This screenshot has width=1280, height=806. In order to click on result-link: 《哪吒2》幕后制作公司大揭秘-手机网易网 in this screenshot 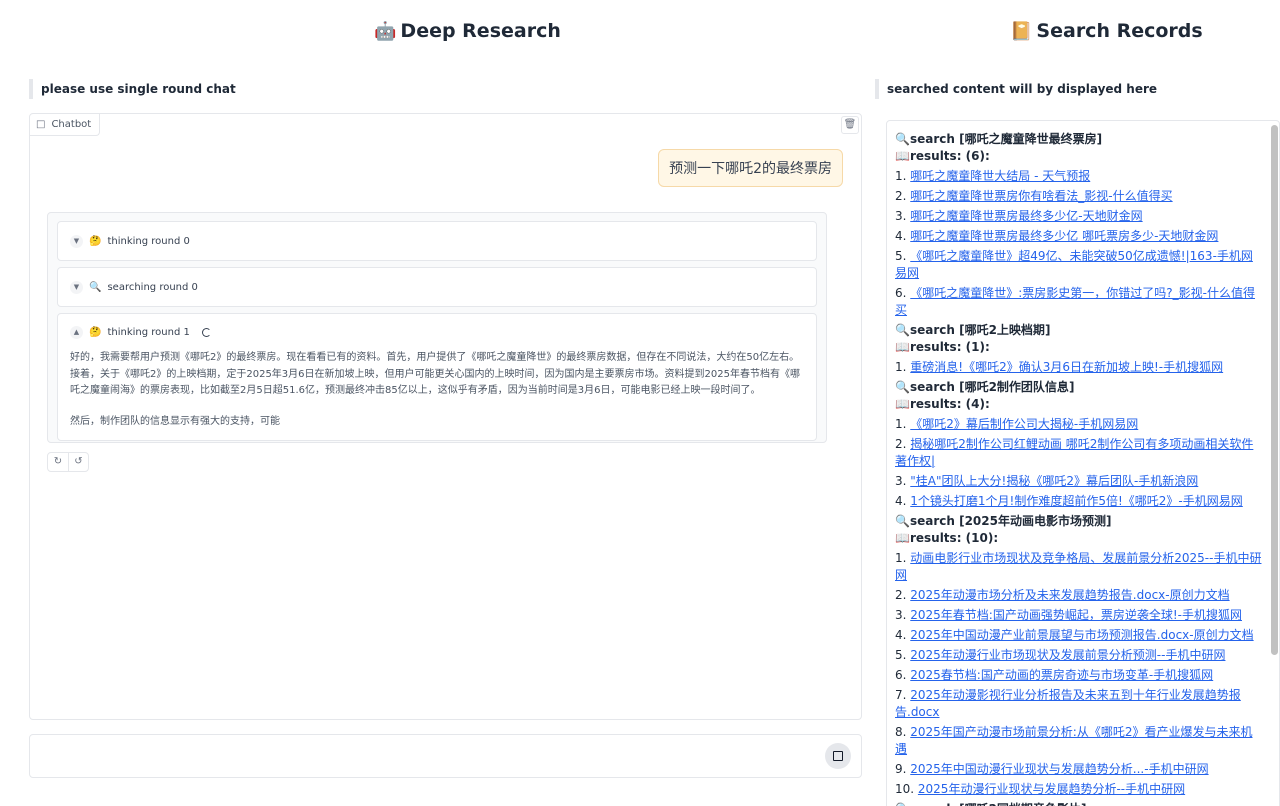, I will do `click(1024, 424)`.